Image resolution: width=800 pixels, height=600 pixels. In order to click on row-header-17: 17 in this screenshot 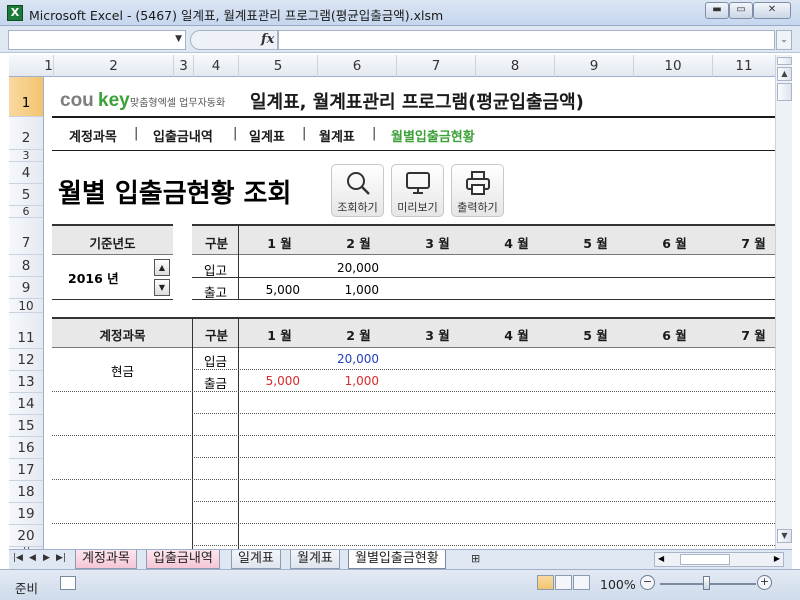, I will do `click(26, 470)`.